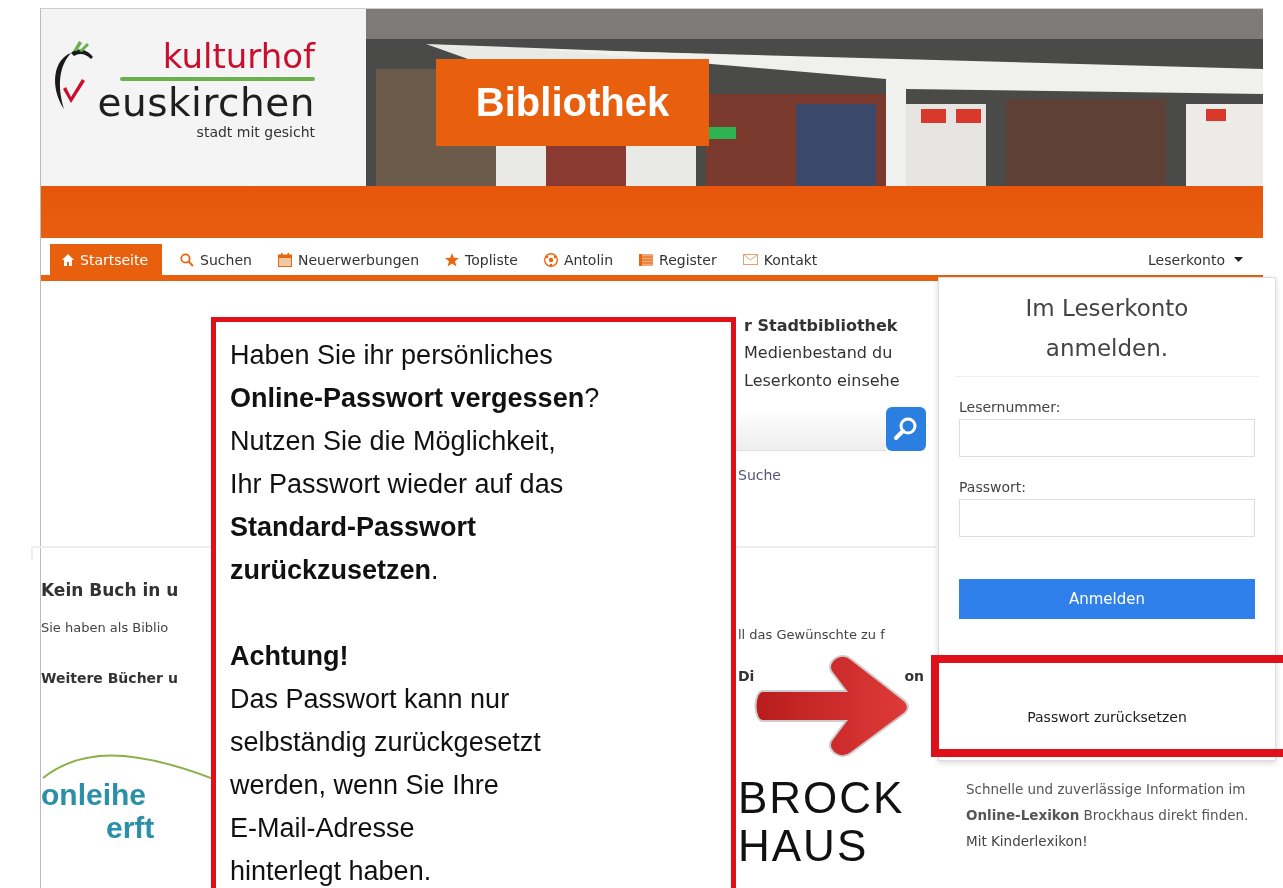  What do you see at coordinates (819, 353) in the screenshot?
I see `intro-text: Medienbestand du` at bounding box center [819, 353].